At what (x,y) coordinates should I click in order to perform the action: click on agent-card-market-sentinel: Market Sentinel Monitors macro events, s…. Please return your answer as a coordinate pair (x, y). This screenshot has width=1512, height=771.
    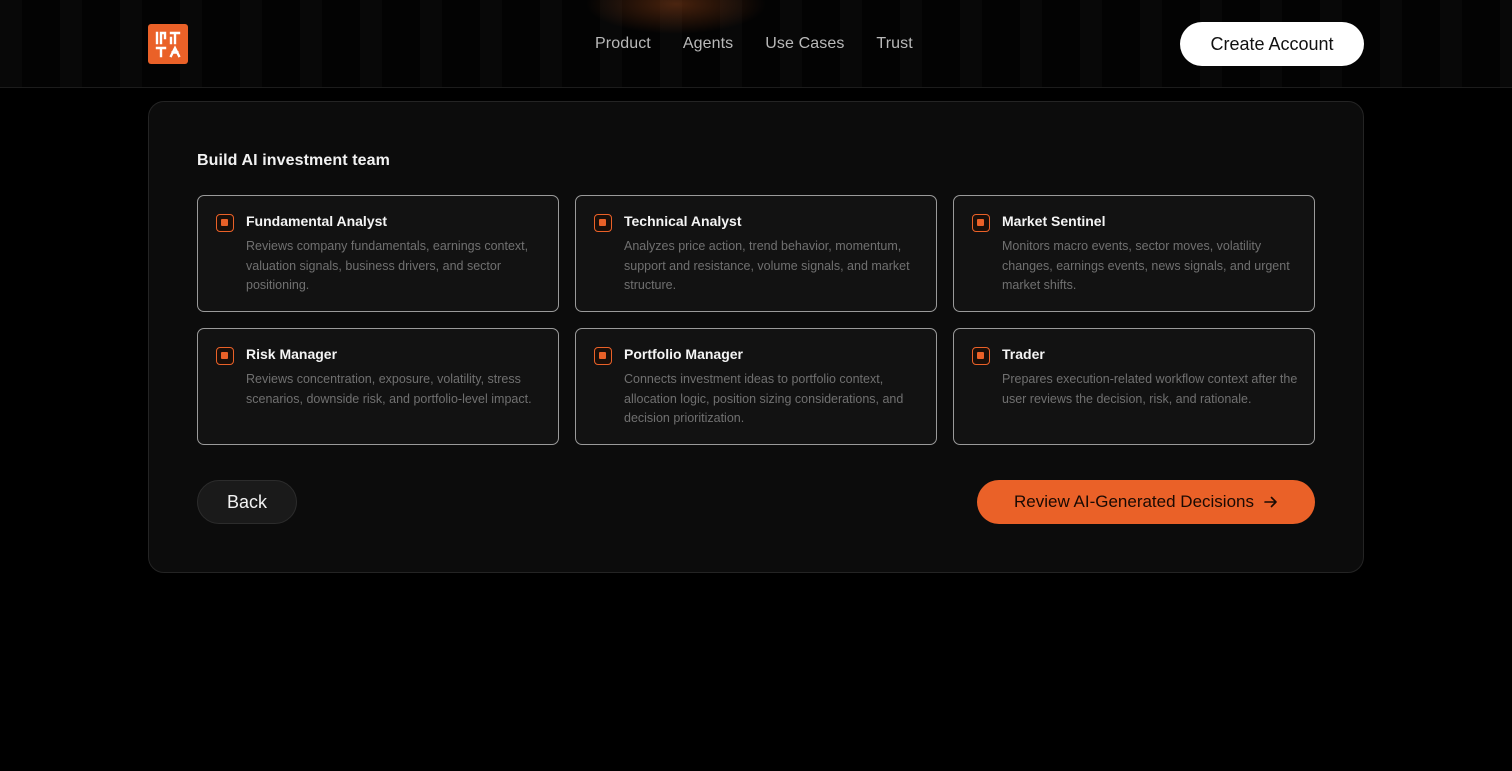
    Looking at the image, I should click on (1134, 253).